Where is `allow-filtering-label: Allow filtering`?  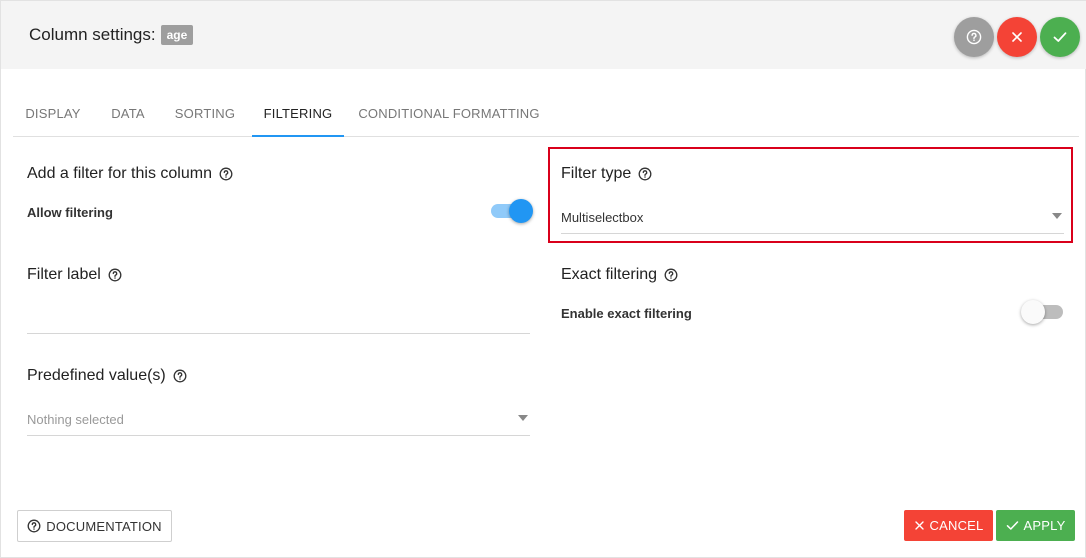
allow-filtering-label: Allow filtering is located at coordinates (70, 212).